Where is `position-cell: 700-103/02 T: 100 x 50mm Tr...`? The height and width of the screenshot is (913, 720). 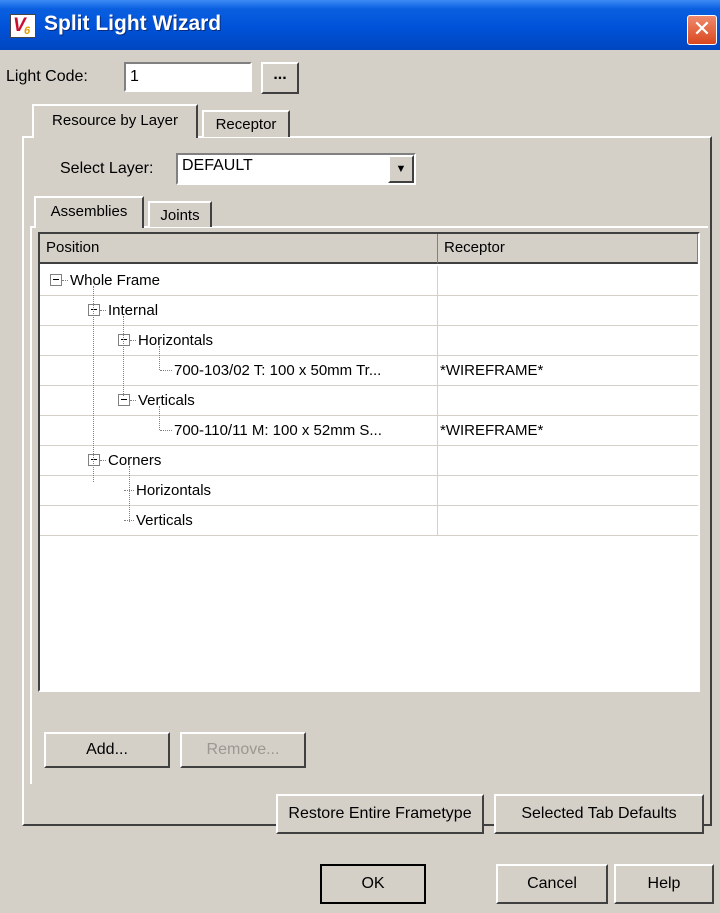 position-cell: 700-103/02 T: 100 x 50mm Tr... is located at coordinates (278, 370).